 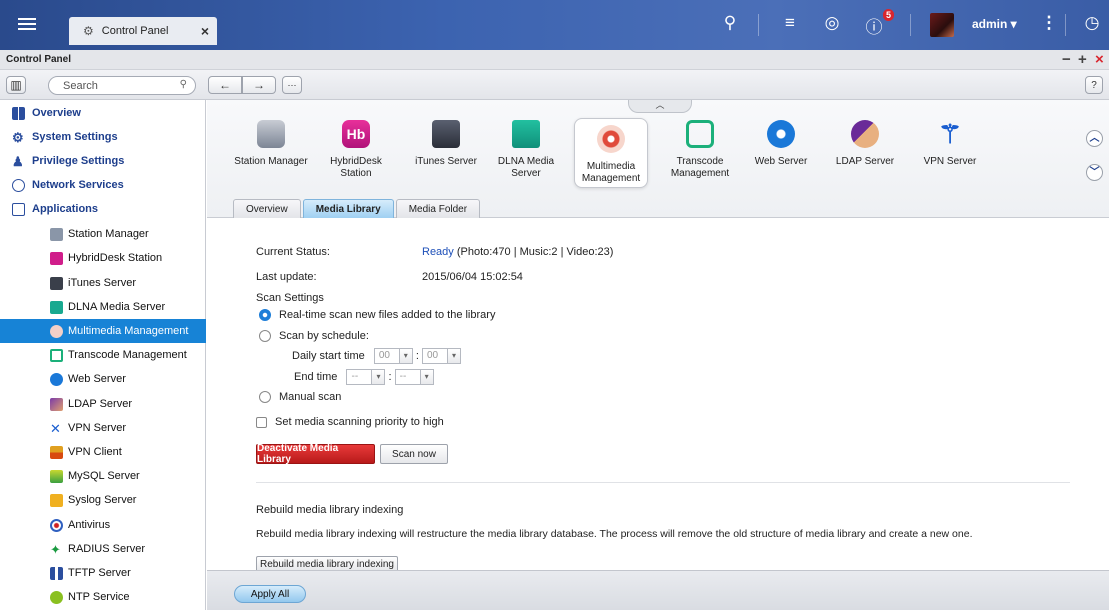 I want to click on option-manual-scan: Manual scan, so click(x=300, y=397).